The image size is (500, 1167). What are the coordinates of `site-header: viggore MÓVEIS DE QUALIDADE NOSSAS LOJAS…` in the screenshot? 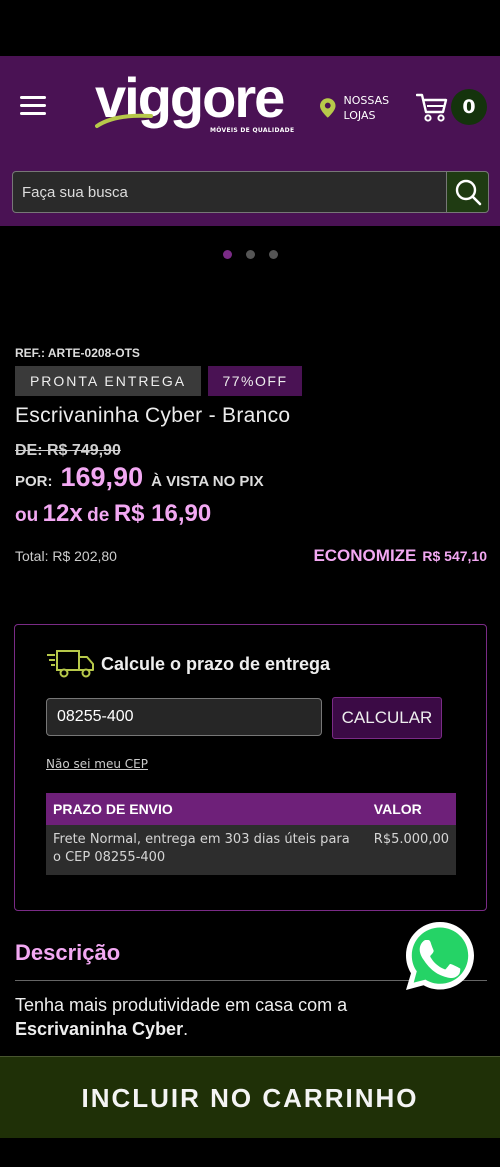 It's located at (250, 108).